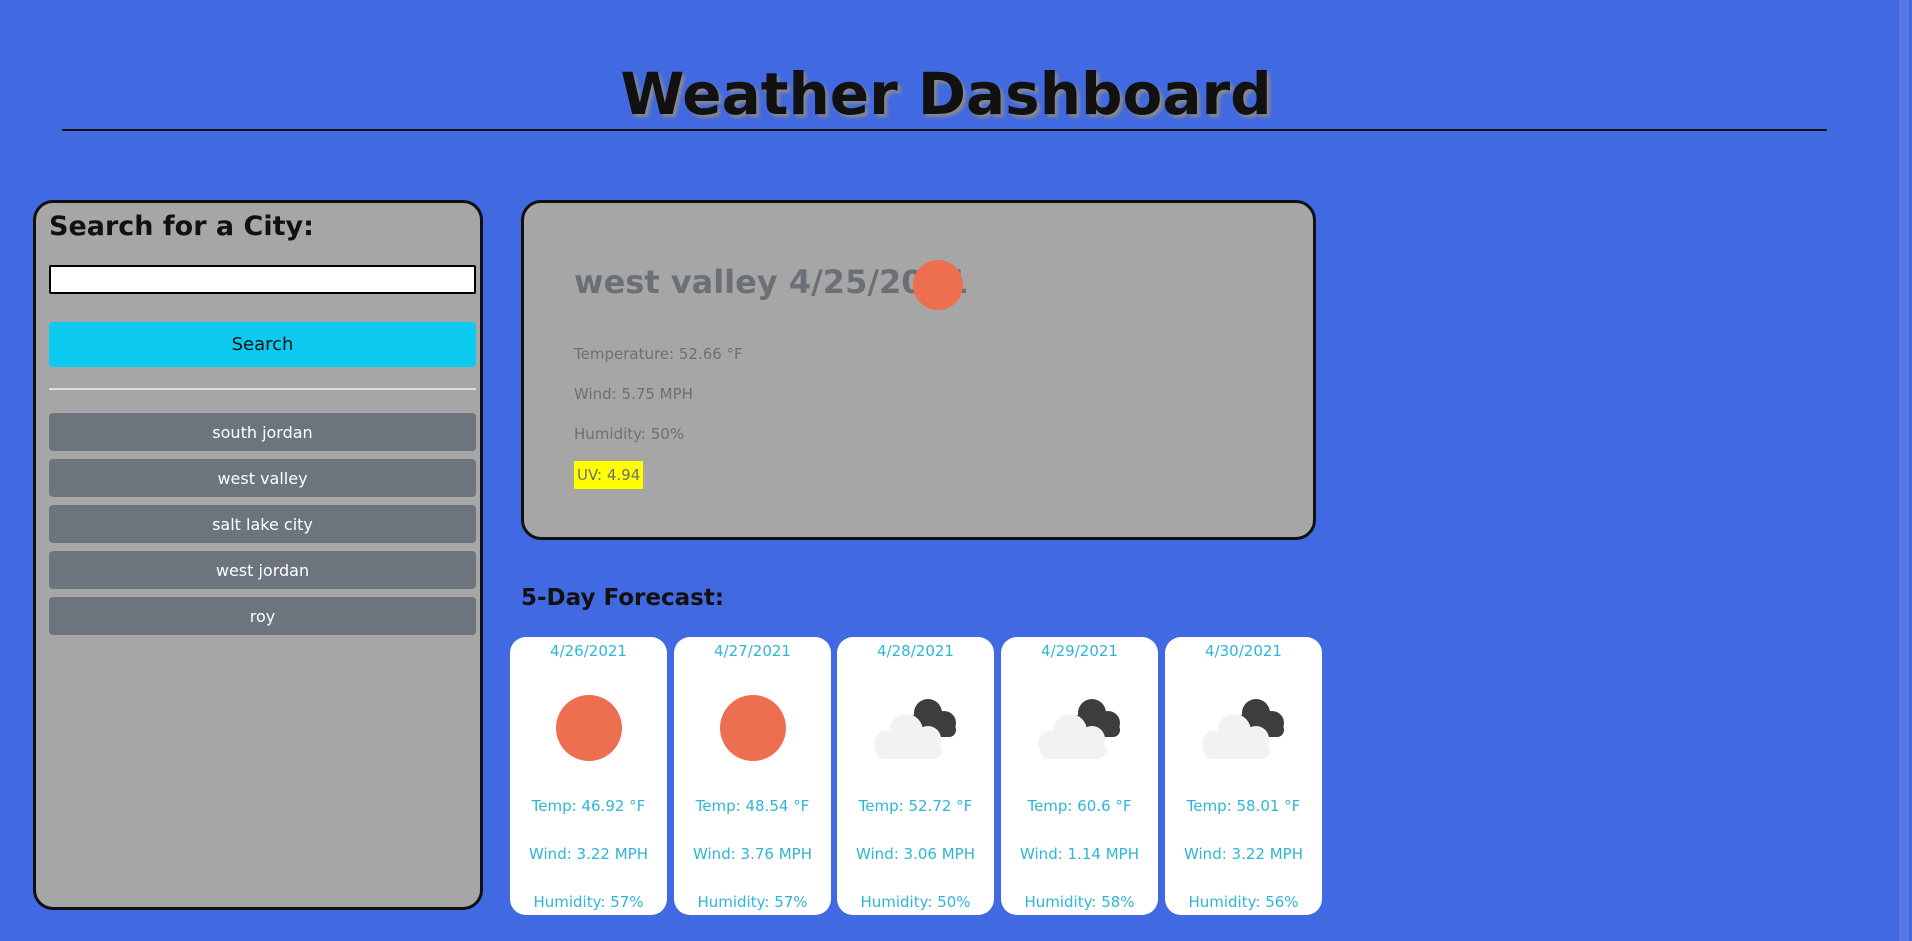  I want to click on page-title: Weather Dashboard, so click(946, 94).